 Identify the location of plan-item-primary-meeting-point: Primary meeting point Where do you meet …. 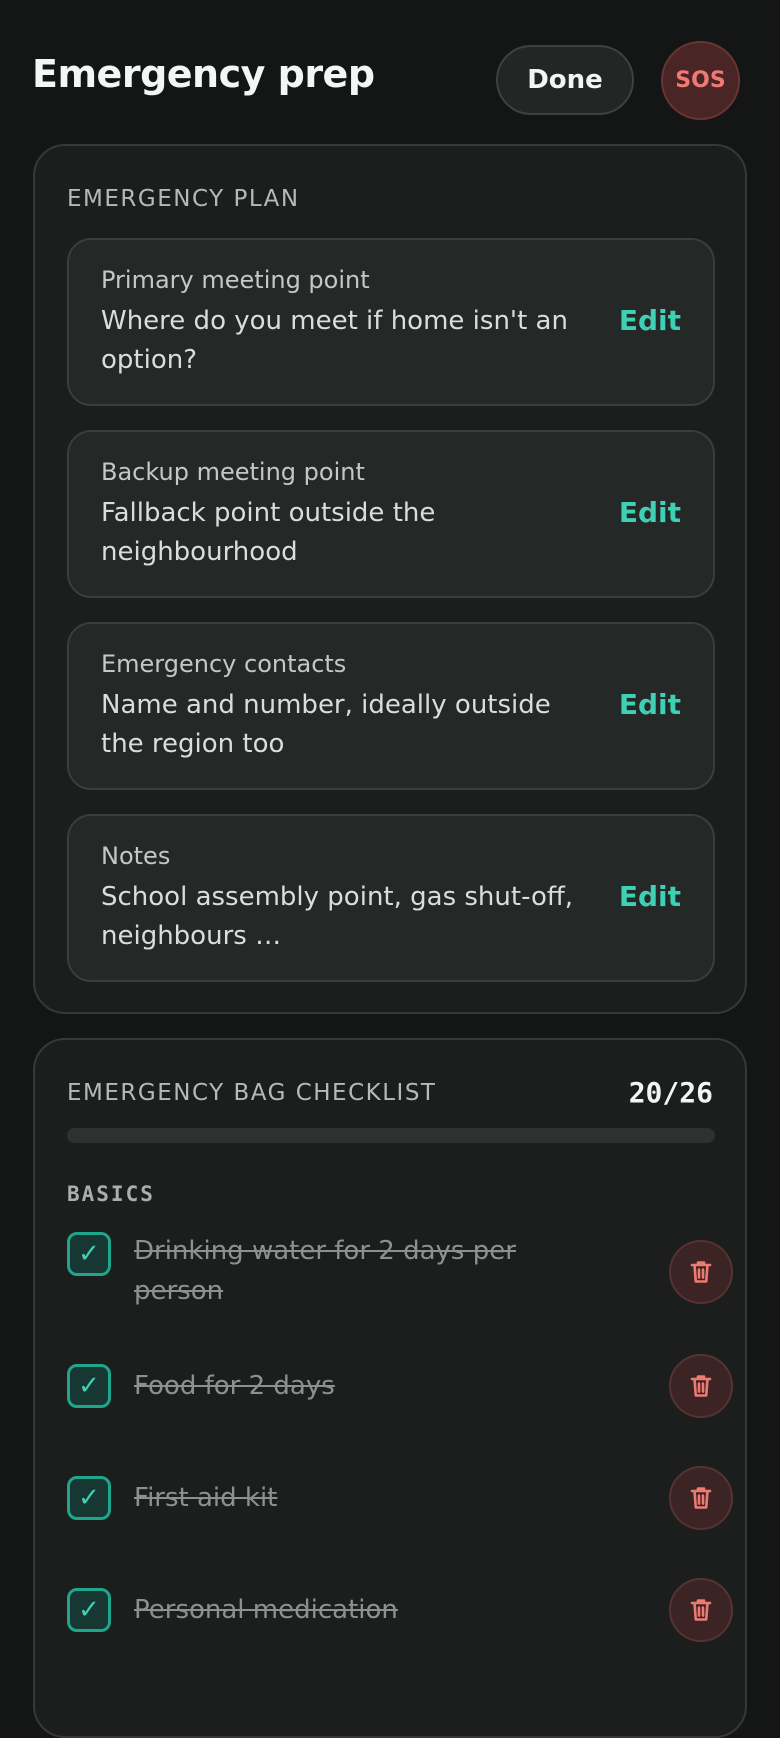
(391, 322).